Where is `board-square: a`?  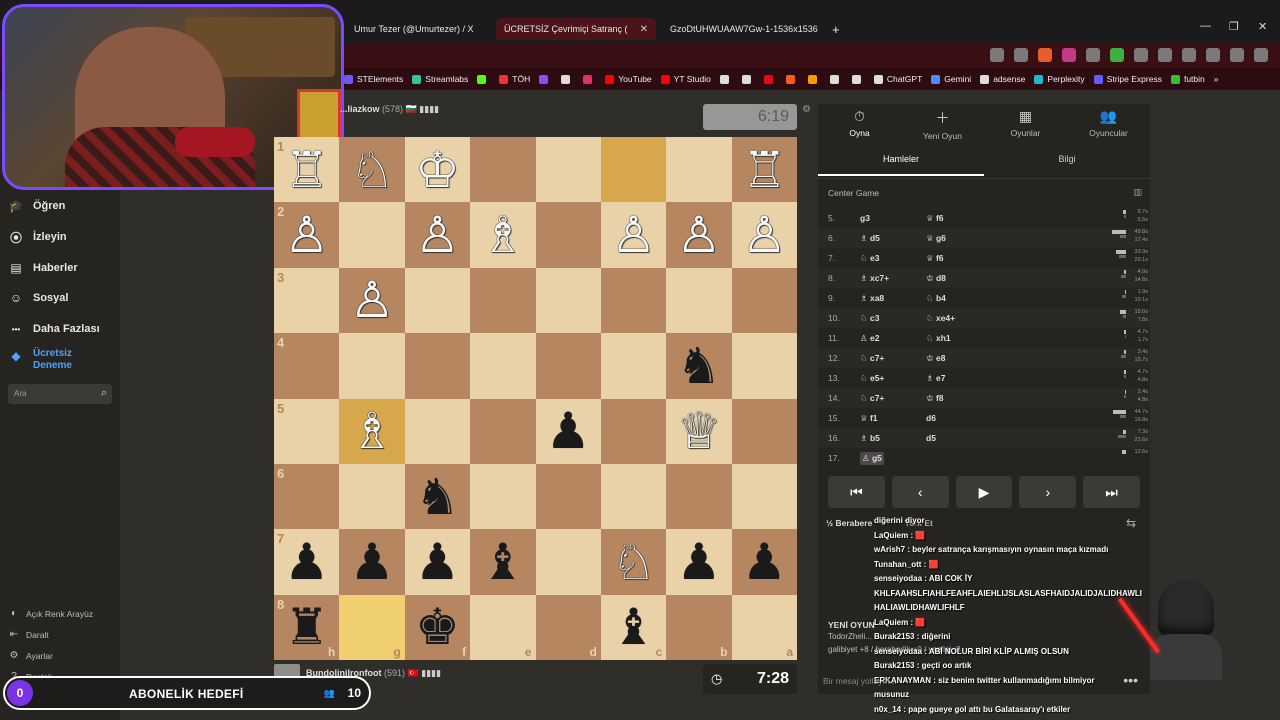 board-square: a is located at coordinates (764, 627).